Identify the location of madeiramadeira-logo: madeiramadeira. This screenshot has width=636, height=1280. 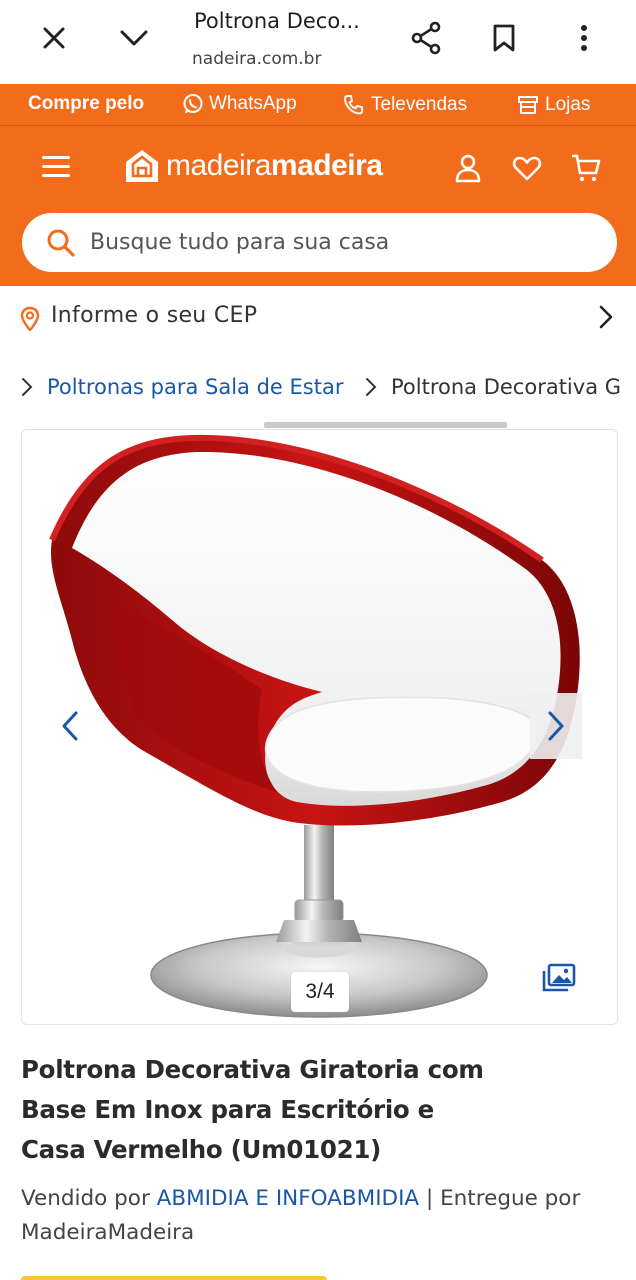
(253, 166).